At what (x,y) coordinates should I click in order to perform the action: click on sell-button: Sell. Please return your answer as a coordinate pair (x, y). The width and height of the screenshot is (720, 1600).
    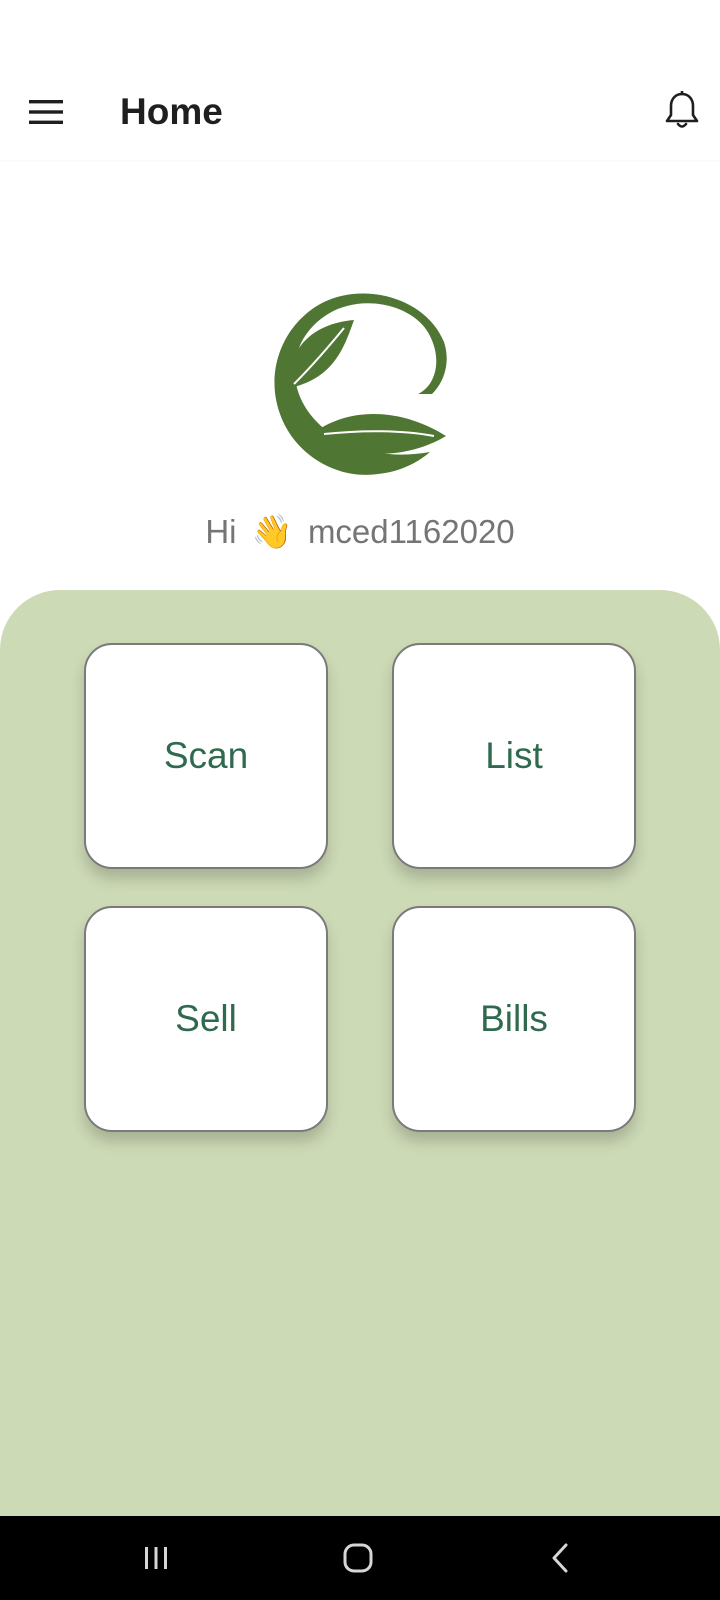
    Looking at the image, I should click on (206, 1019).